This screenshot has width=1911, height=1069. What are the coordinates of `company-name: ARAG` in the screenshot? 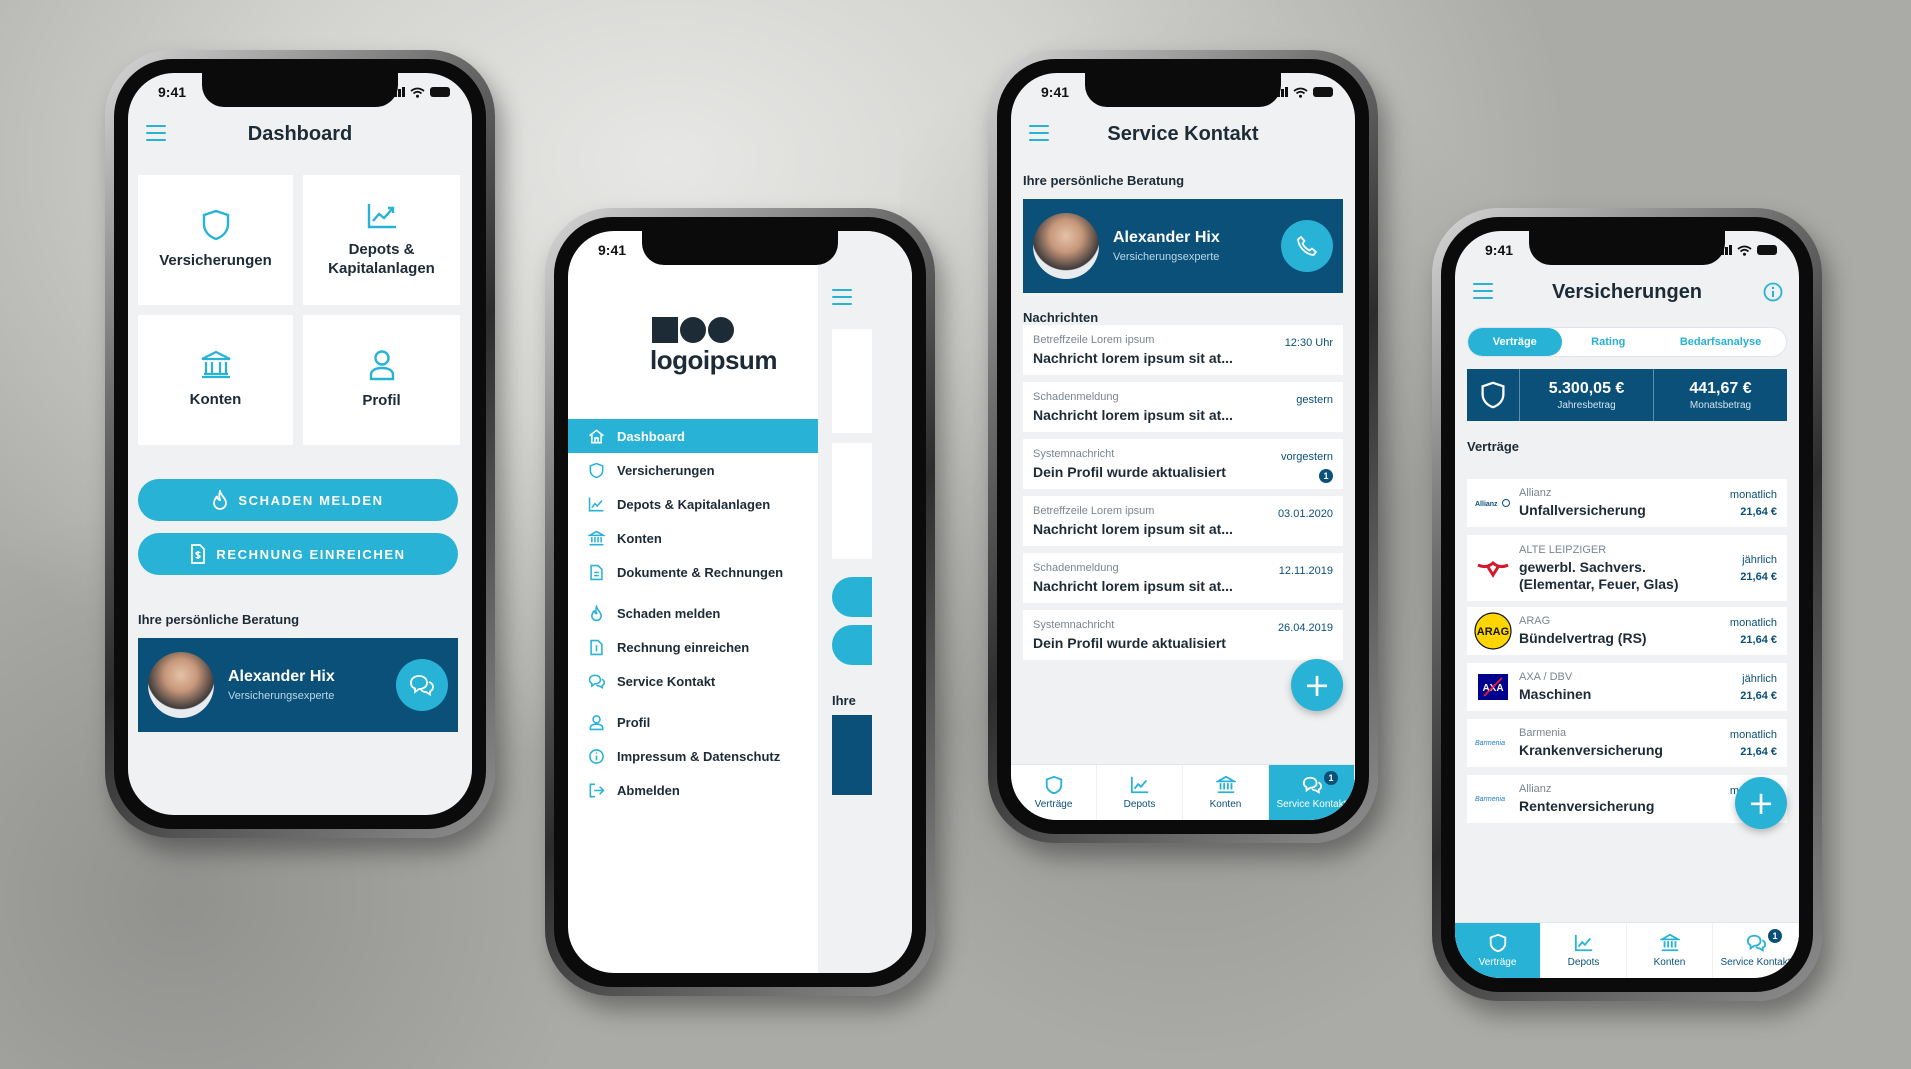 It's located at (1535, 621).